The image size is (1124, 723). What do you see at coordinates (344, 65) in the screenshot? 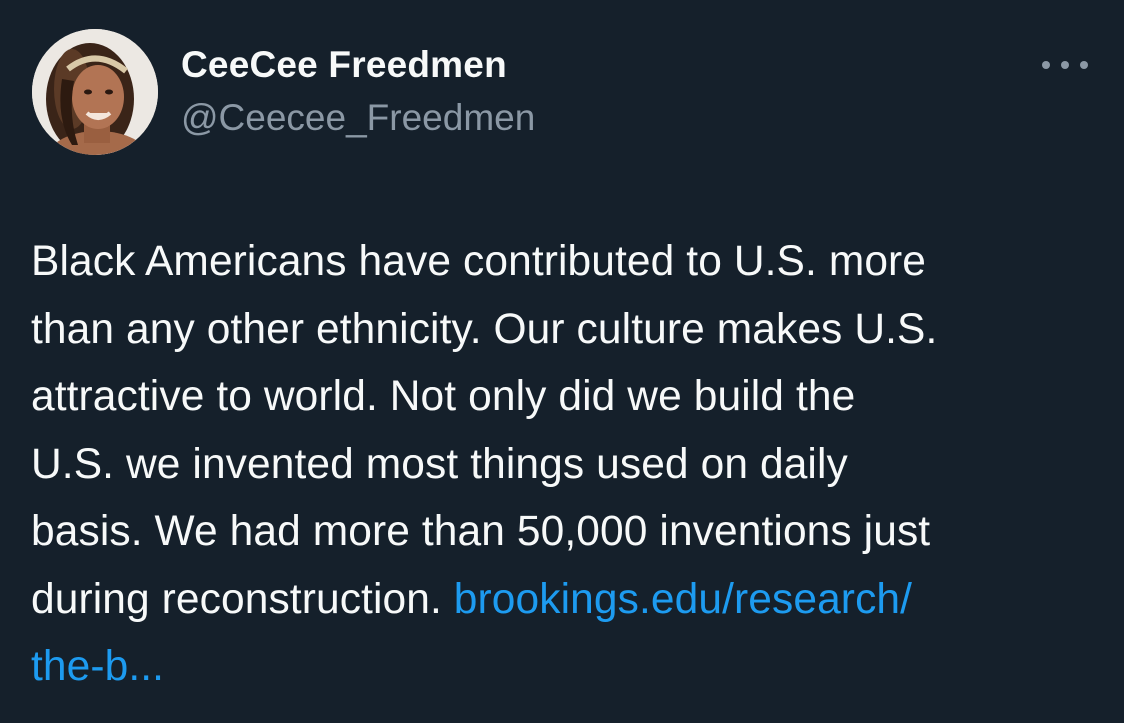
I see `author-display-name: CeeCee Freedmen` at bounding box center [344, 65].